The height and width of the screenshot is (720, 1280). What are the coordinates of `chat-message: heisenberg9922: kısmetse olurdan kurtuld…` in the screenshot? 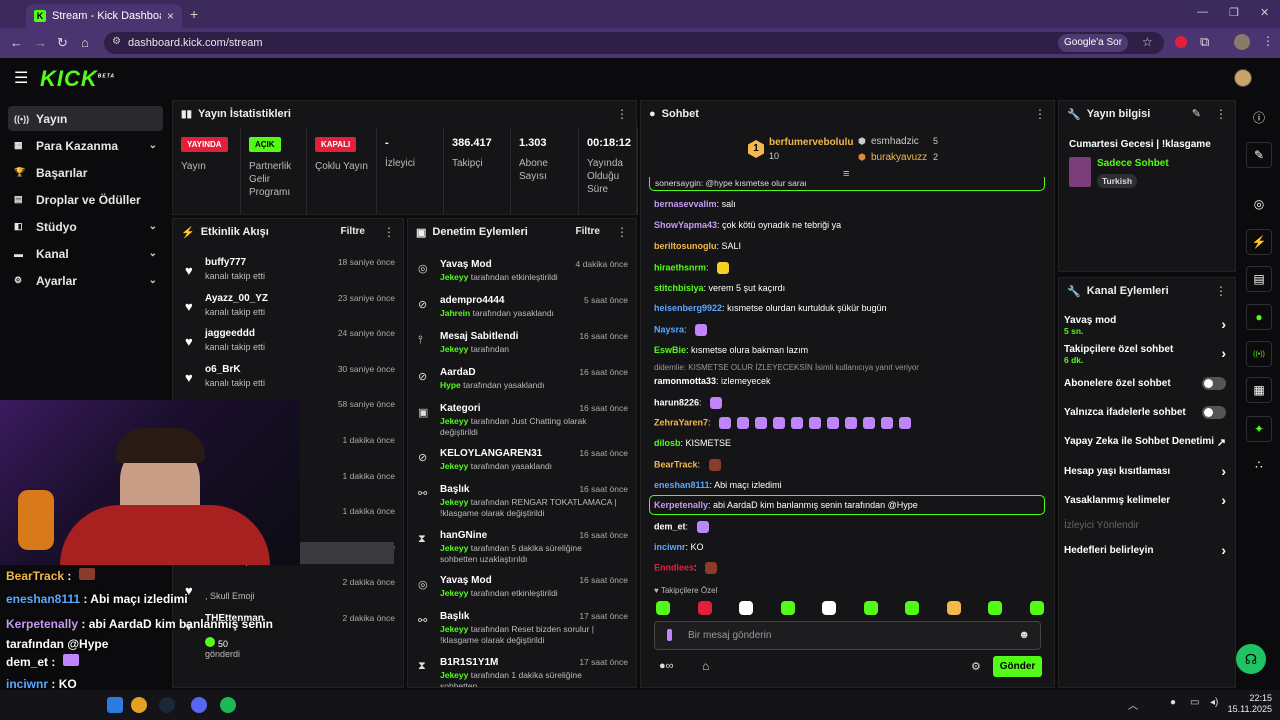 It's located at (770, 308).